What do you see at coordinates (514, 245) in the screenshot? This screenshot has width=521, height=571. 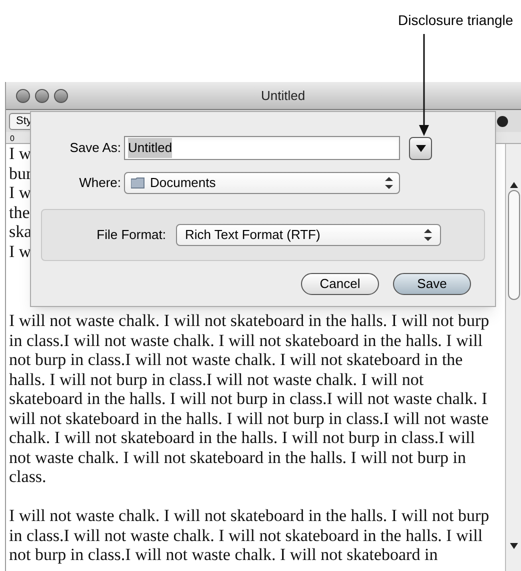 I see `scroll-thumb` at bounding box center [514, 245].